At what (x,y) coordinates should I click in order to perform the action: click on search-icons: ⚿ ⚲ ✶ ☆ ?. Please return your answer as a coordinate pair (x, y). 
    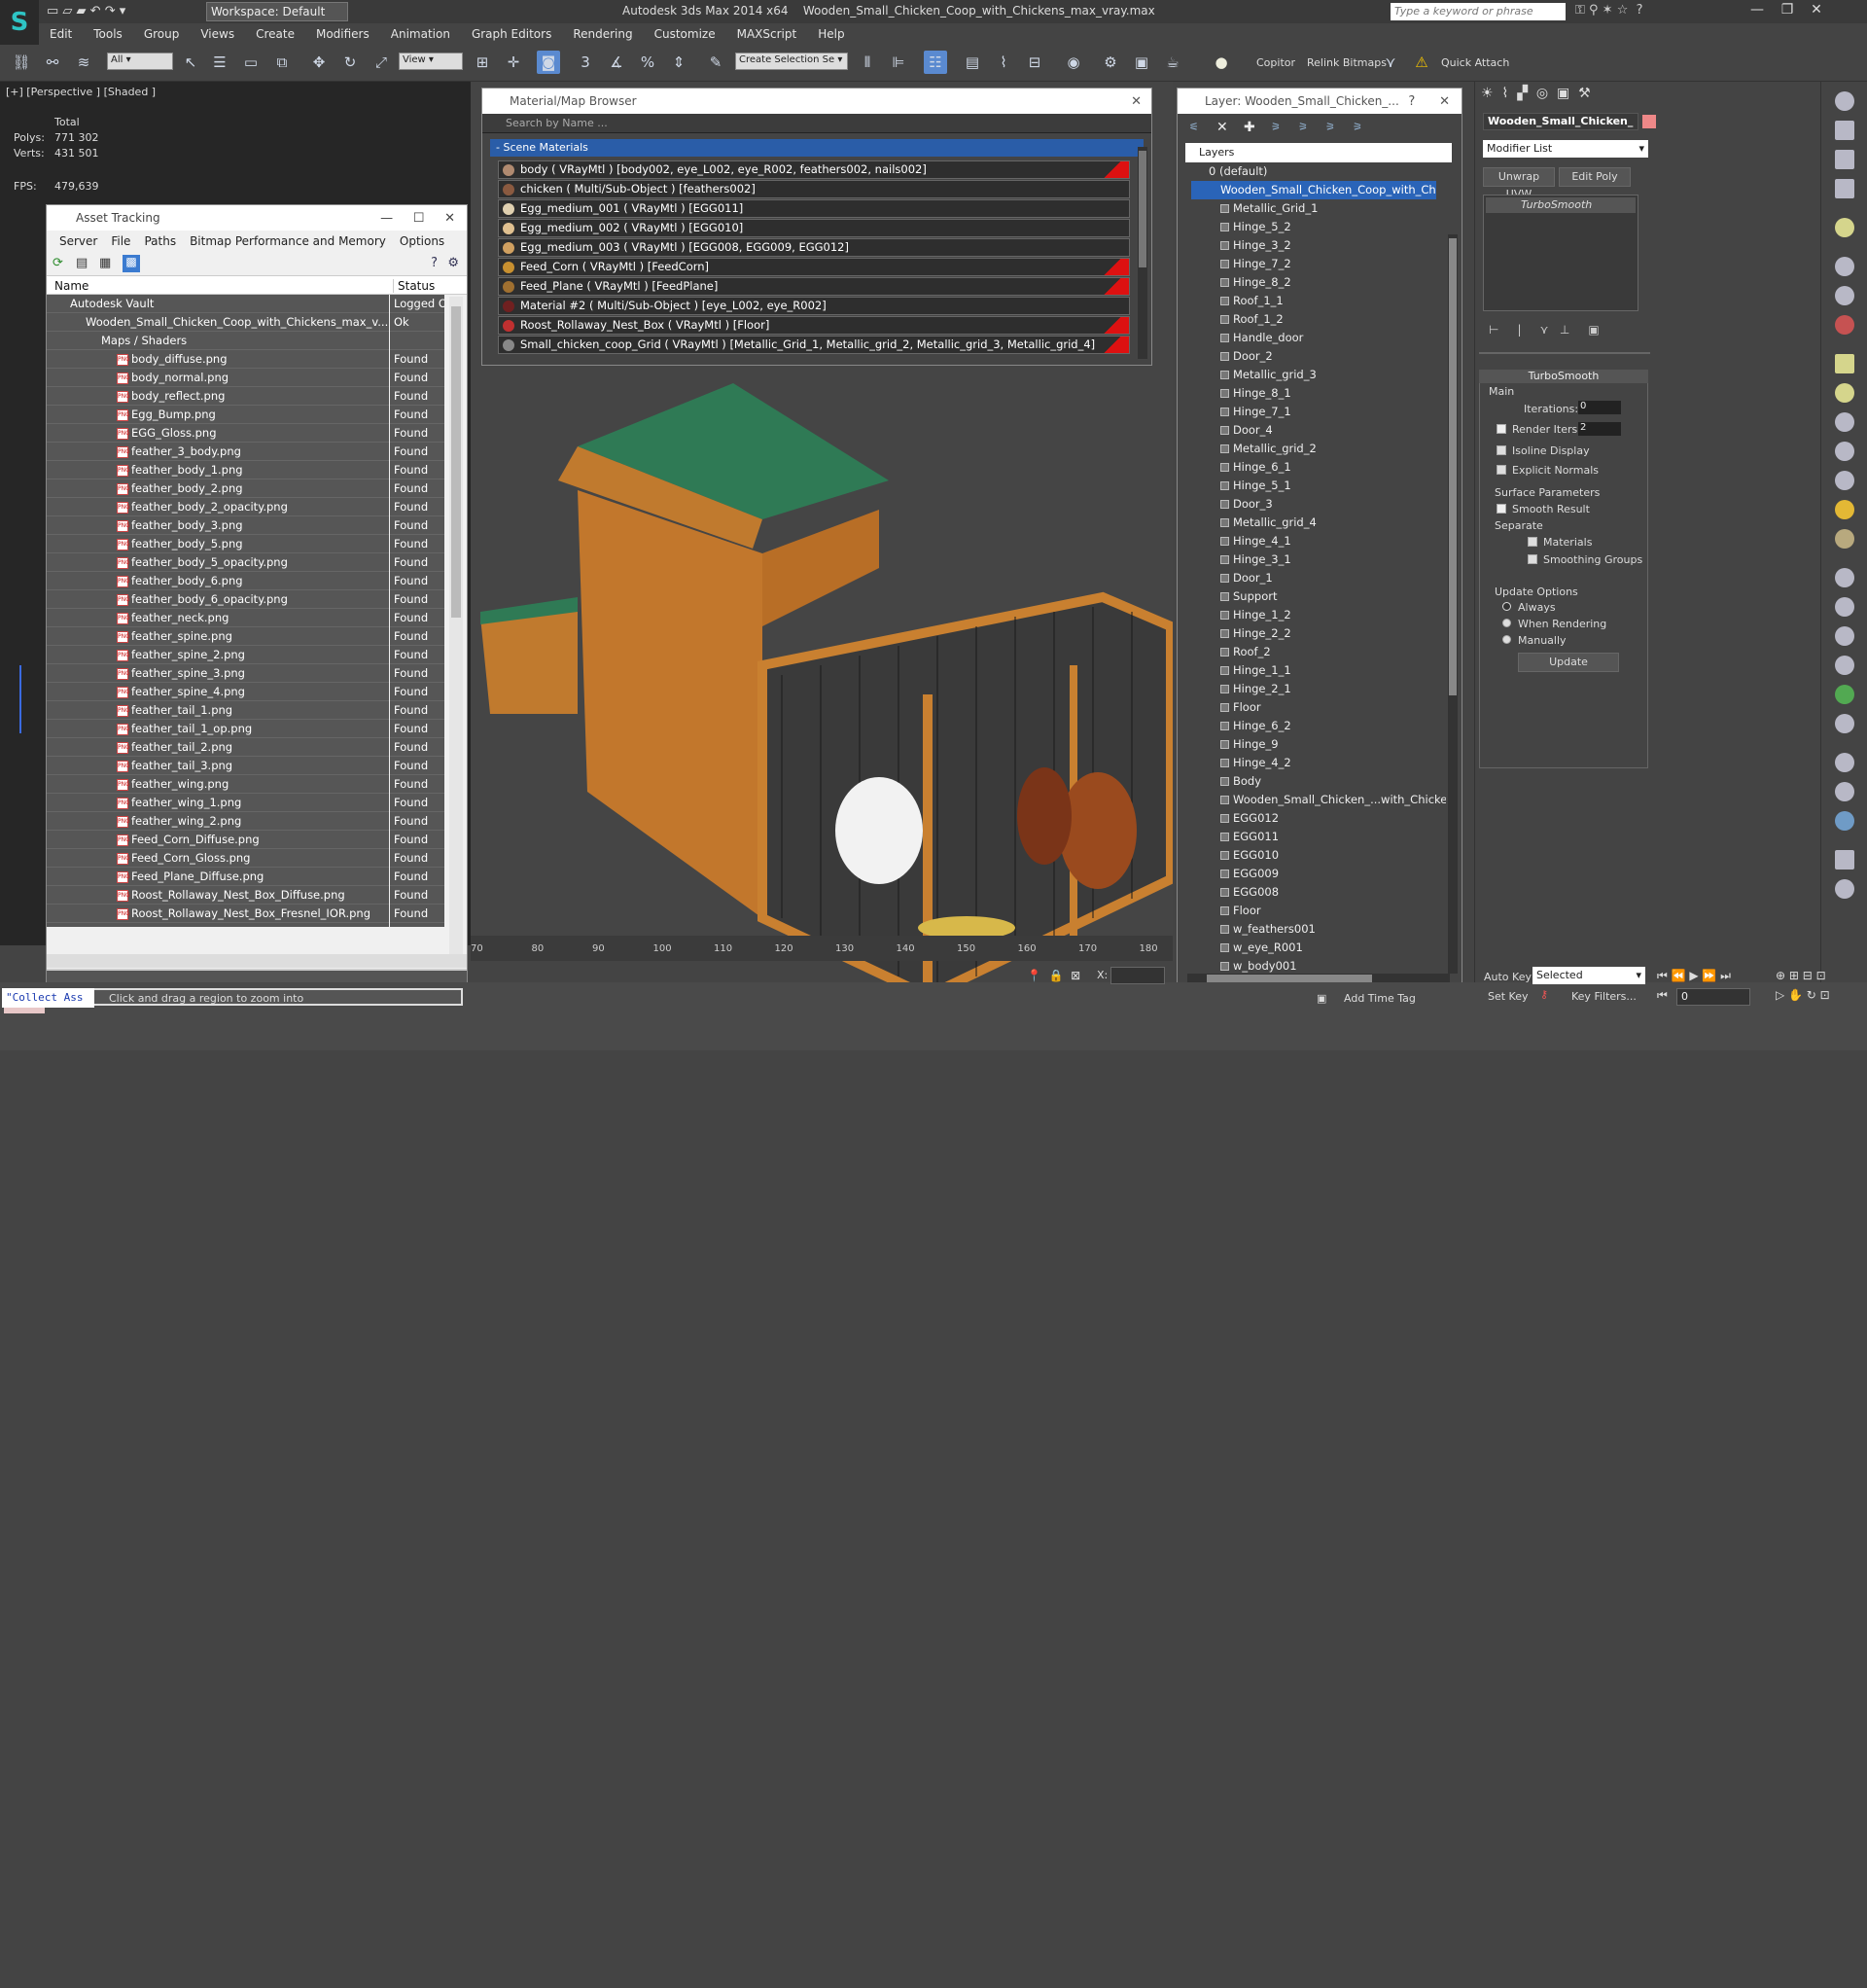
    Looking at the image, I should click on (1609, 10).